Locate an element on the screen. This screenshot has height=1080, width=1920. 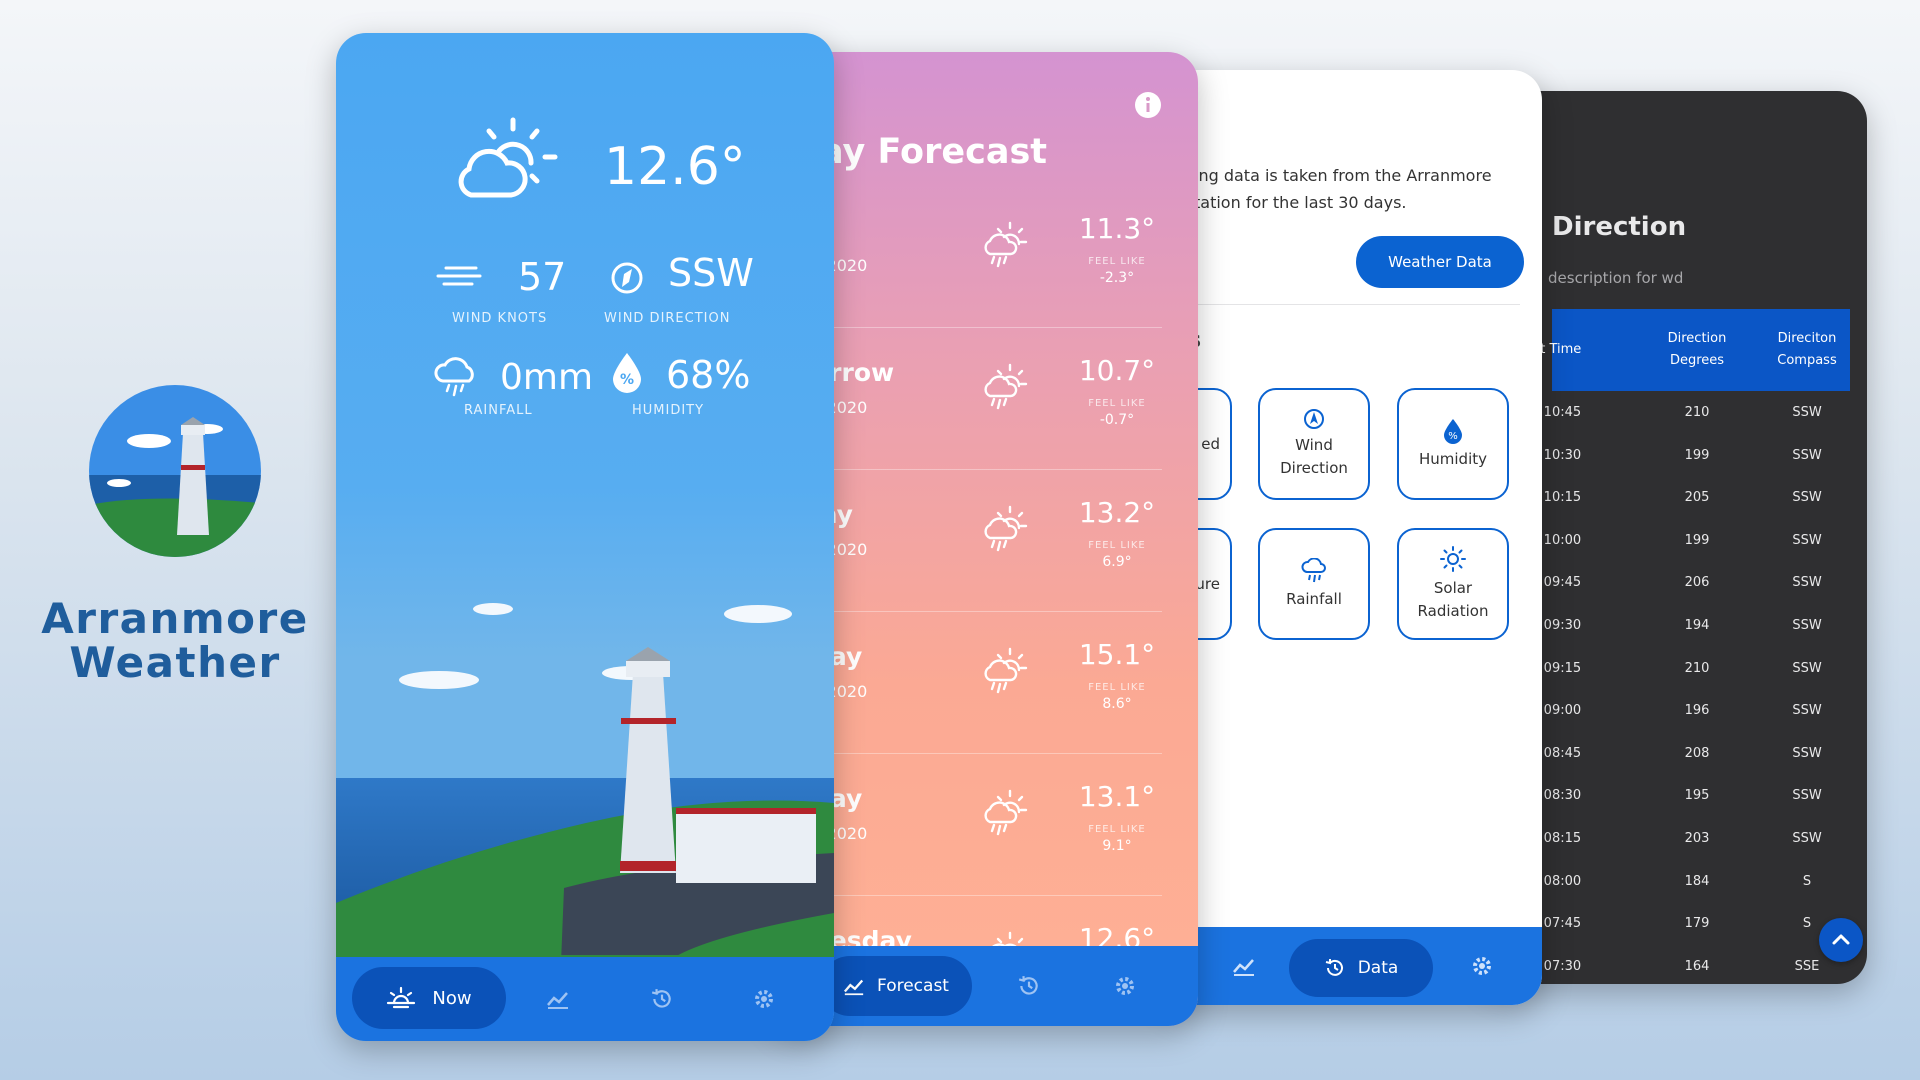
nav-tab-label: Data is located at coordinates (1378, 968).